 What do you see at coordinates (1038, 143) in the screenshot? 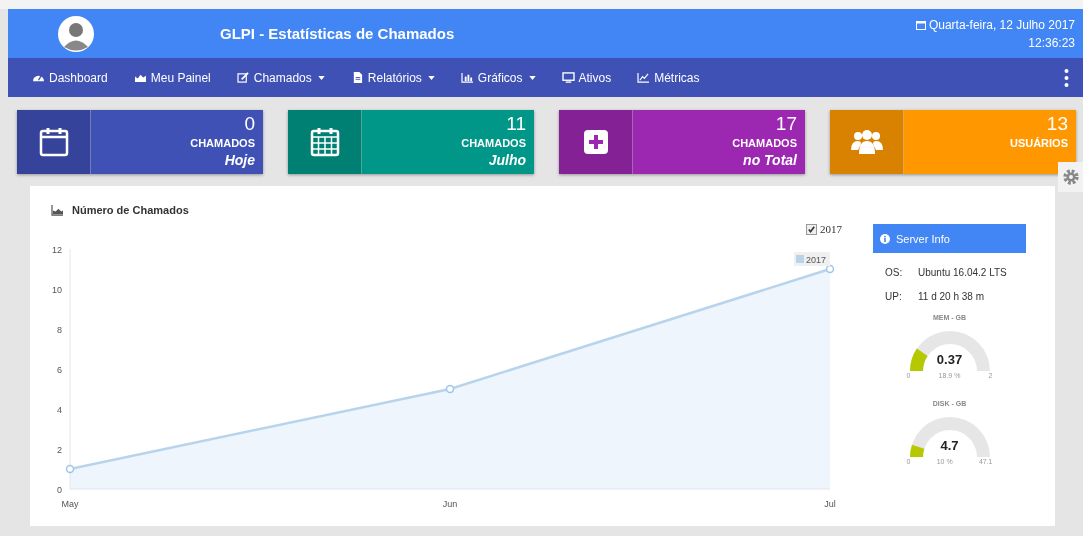
I see `stat-label: USUÁRIOS` at bounding box center [1038, 143].